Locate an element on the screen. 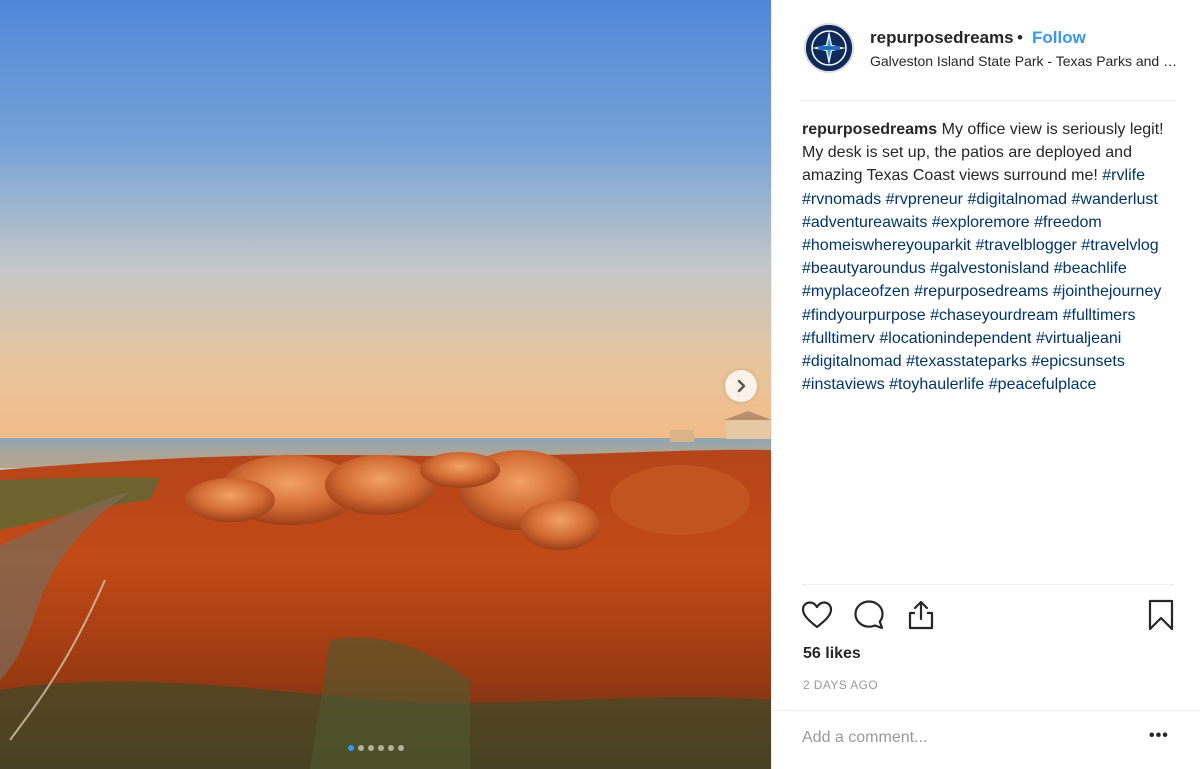 The width and height of the screenshot is (1200, 769). save-bookmark-button is located at coordinates (1161, 615).